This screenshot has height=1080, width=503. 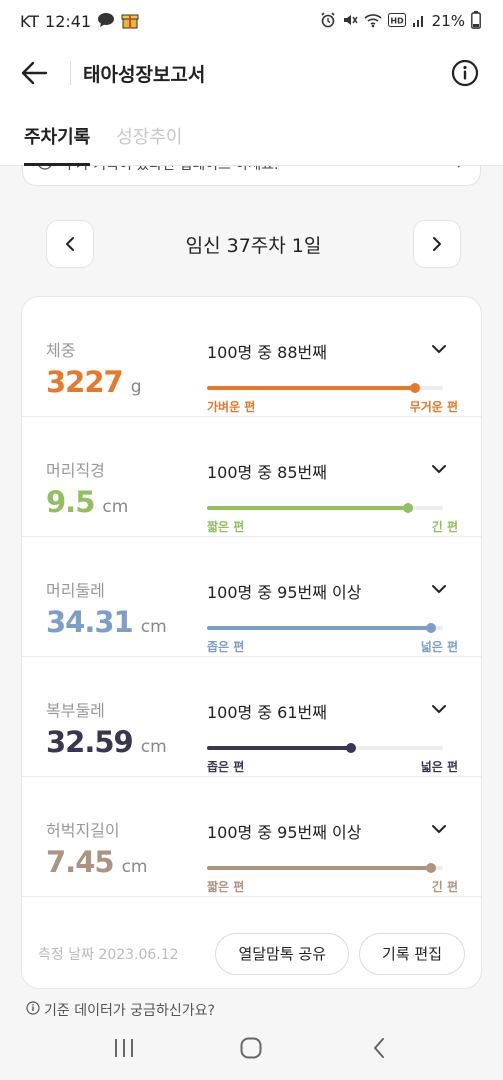 I want to click on metric-unit: g, so click(x=136, y=387).